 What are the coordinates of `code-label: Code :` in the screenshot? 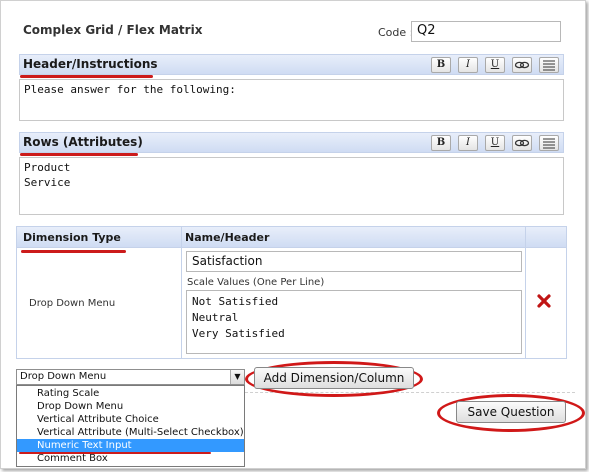 It's located at (396, 32).